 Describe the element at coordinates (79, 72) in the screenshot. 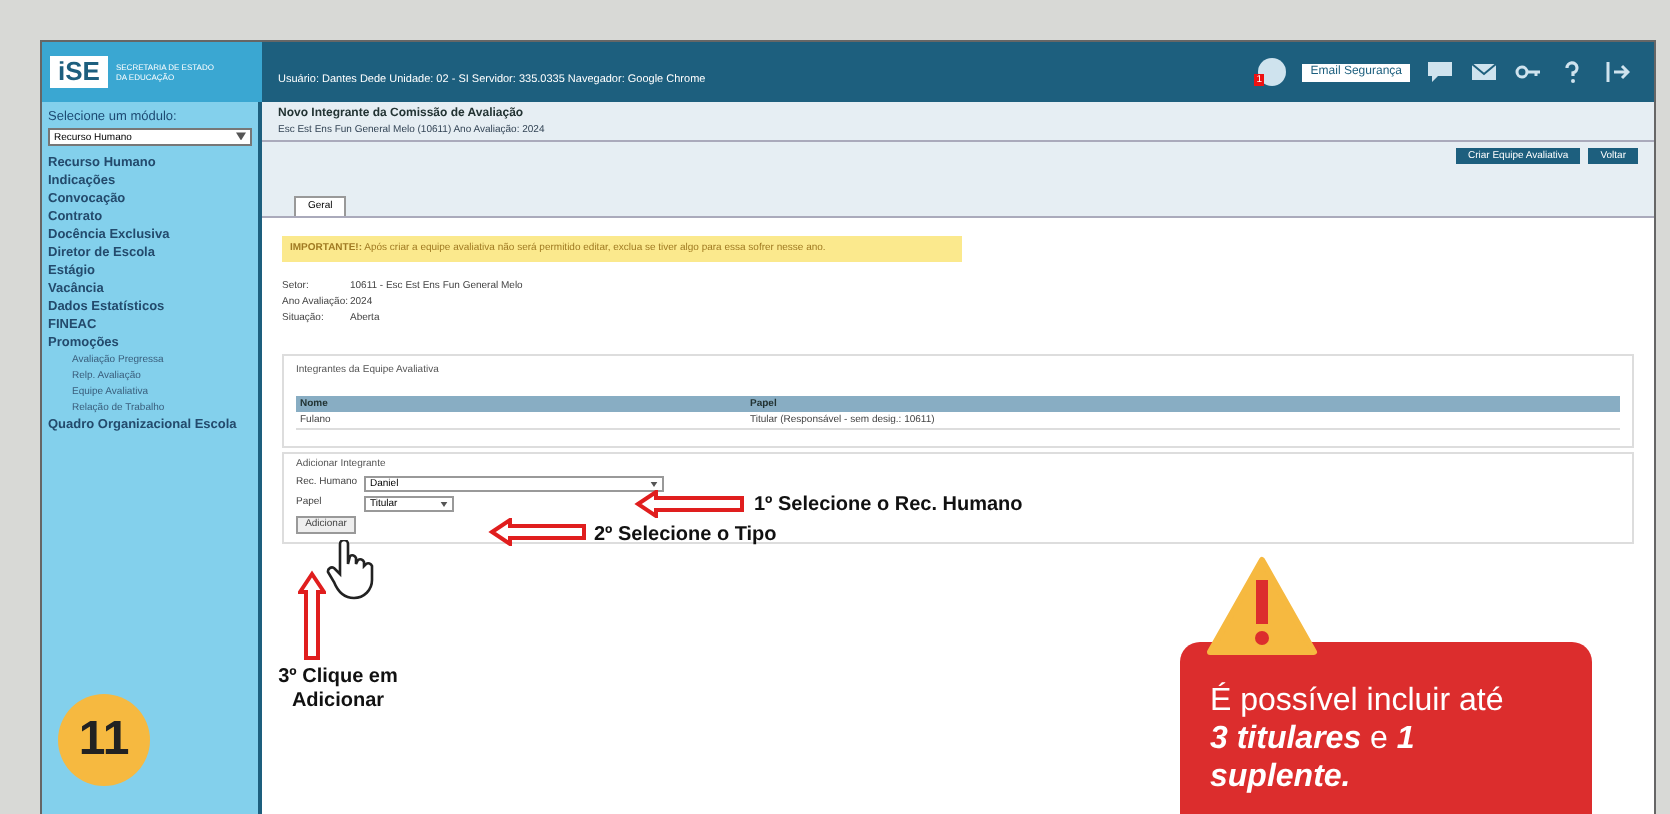

I see `logo-text: iSE` at that location.